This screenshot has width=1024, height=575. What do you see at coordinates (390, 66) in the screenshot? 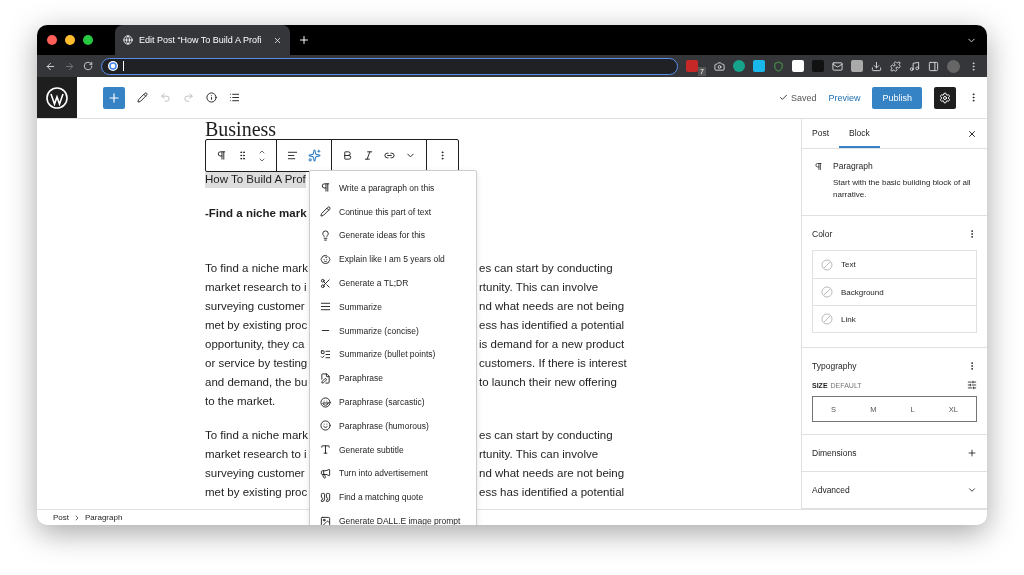
I see `address-field` at bounding box center [390, 66].